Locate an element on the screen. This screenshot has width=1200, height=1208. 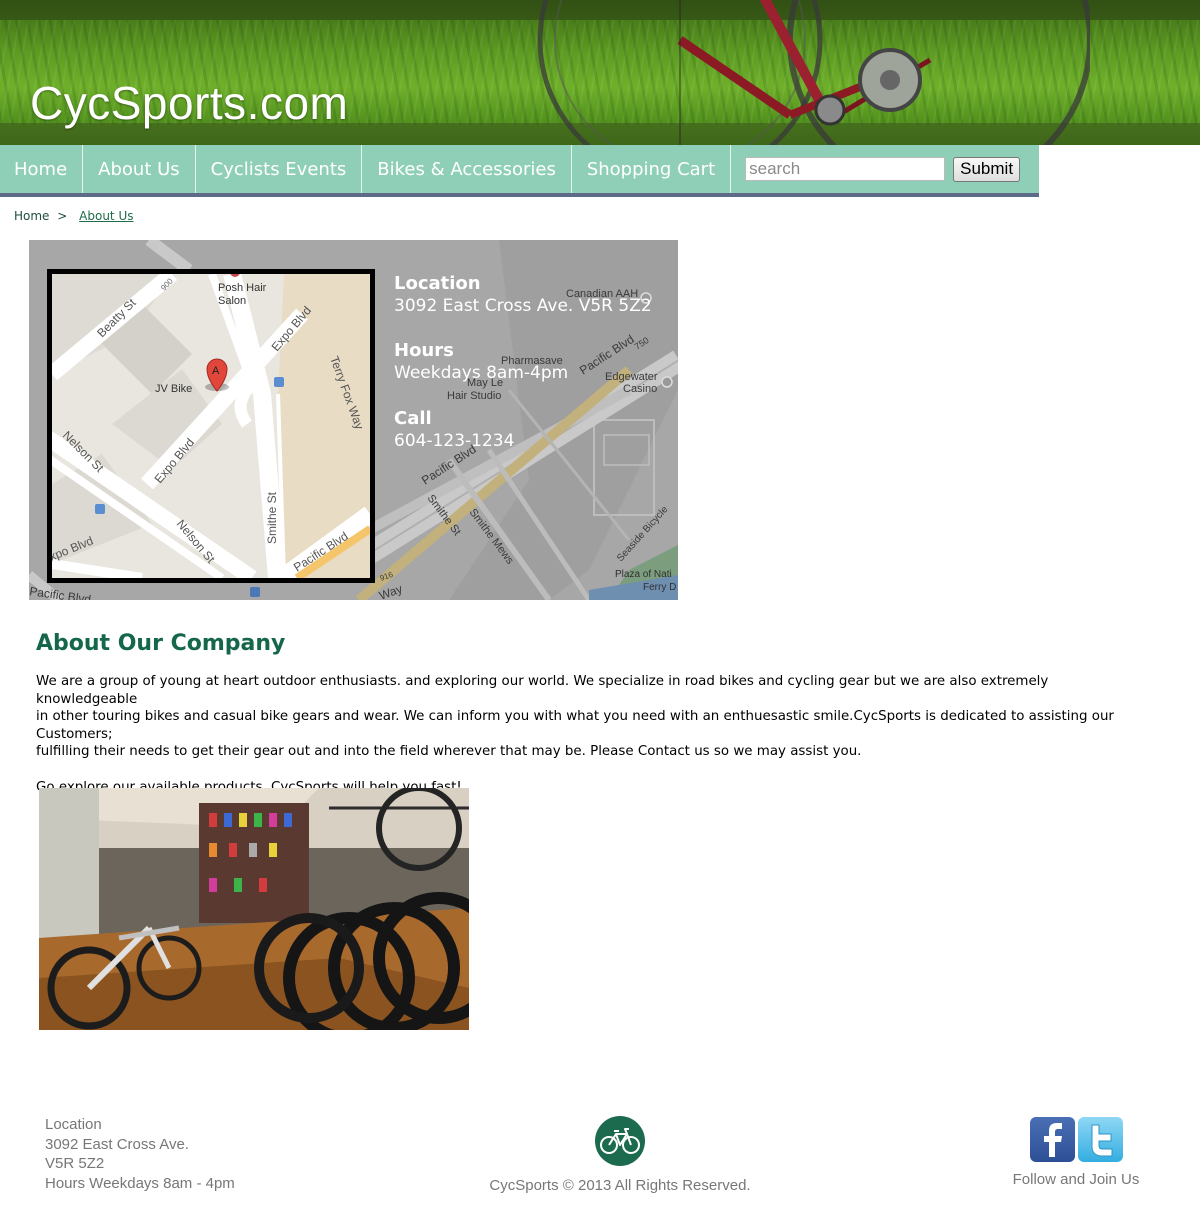
footer-line-1: Location is located at coordinates (73, 1124).